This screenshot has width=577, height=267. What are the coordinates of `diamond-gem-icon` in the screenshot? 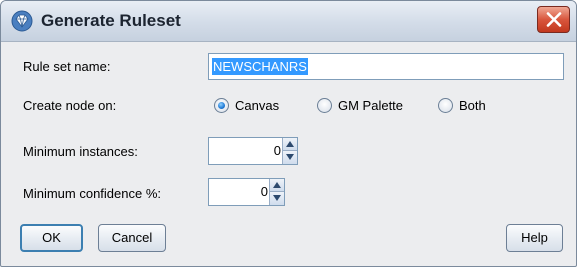 It's located at (22, 21).